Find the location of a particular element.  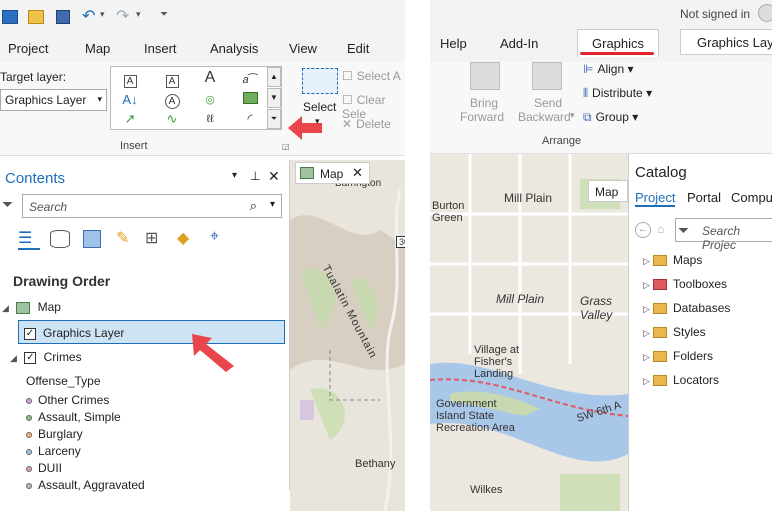

map-label: Government is located at coordinates (466, 404).